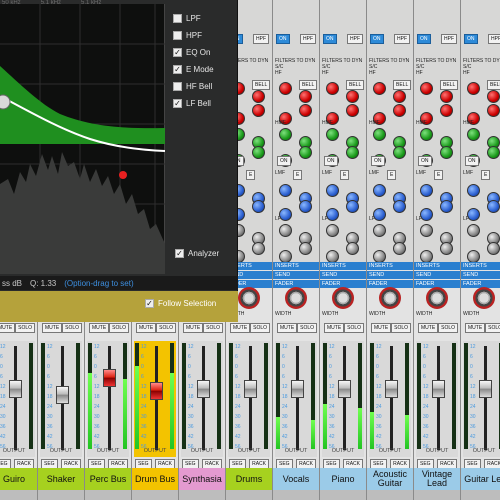  What do you see at coordinates (343, 479) in the screenshot?
I see `channel-name: Piano` at bounding box center [343, 479].